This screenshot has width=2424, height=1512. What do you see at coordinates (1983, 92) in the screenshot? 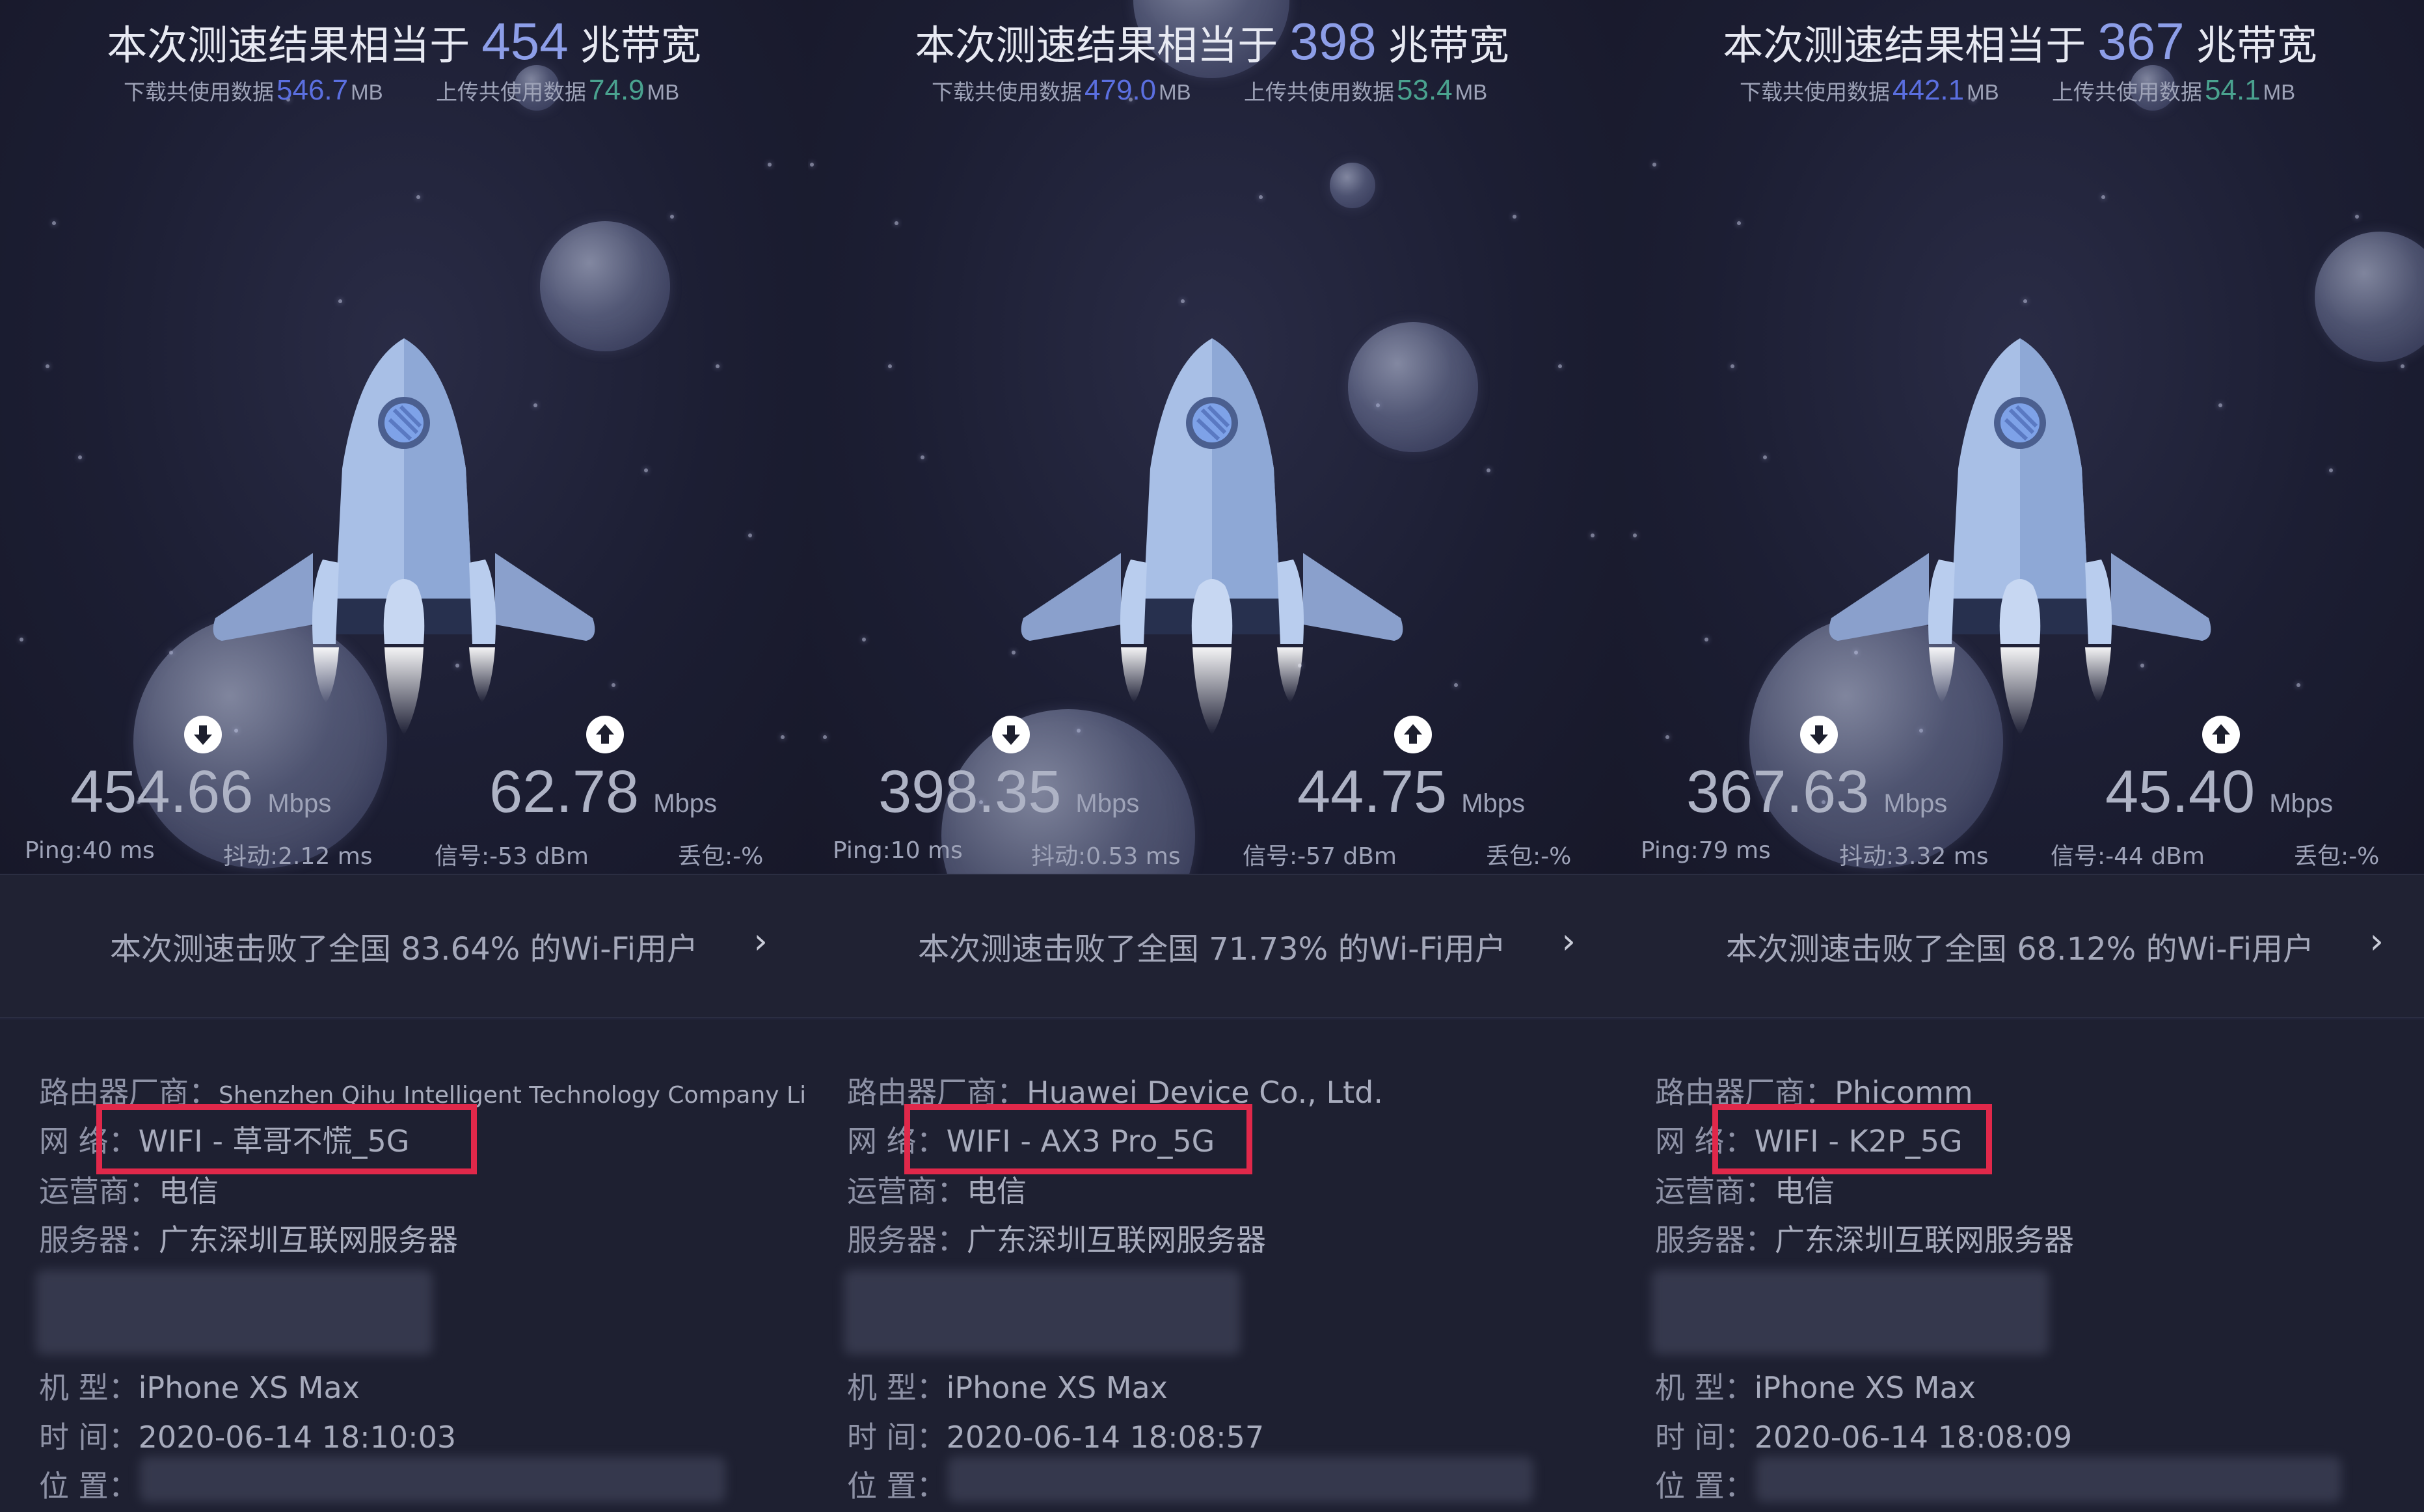
I see `download-used-unit: MB` at bounding box center [1983, 92].